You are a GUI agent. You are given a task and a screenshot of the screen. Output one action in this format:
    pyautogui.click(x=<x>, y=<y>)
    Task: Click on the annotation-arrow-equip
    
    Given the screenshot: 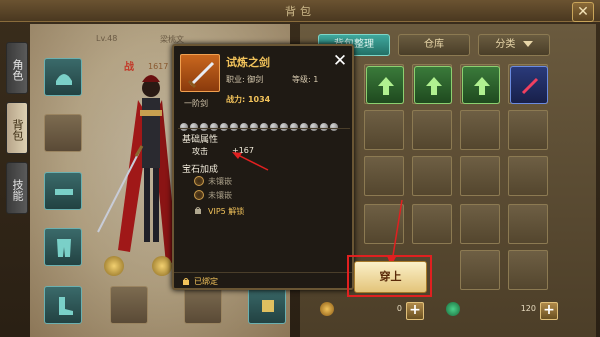 What is the action you would take?
    pyautogui.click(x=397, y=231)
    